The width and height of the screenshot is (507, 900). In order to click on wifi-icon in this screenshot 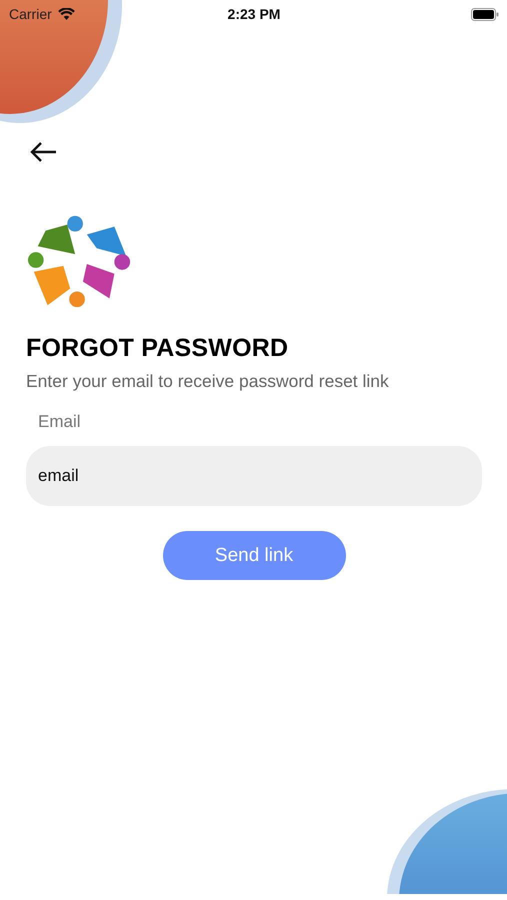, I will do `click(66, 14)`.